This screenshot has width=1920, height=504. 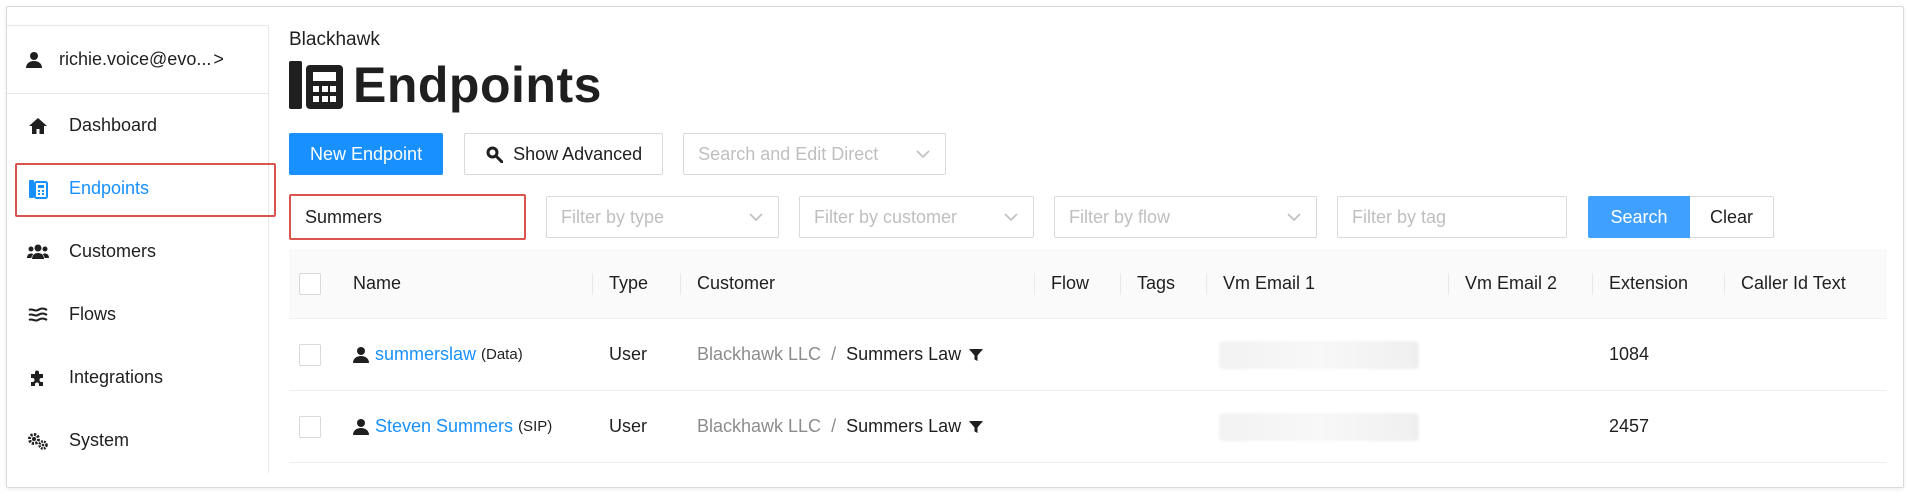 I want to click on search-input, so click(x=407, y=217).